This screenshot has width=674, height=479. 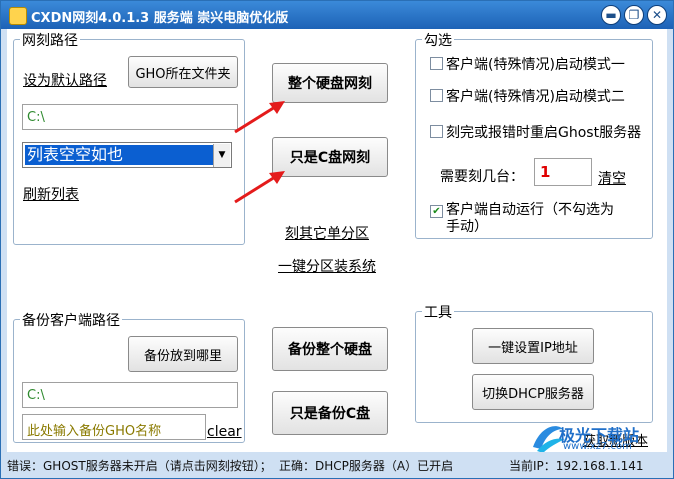 I want to click on status-ok: 正确：DHCP服务器（A）已开启, so click(x=366, y=466).